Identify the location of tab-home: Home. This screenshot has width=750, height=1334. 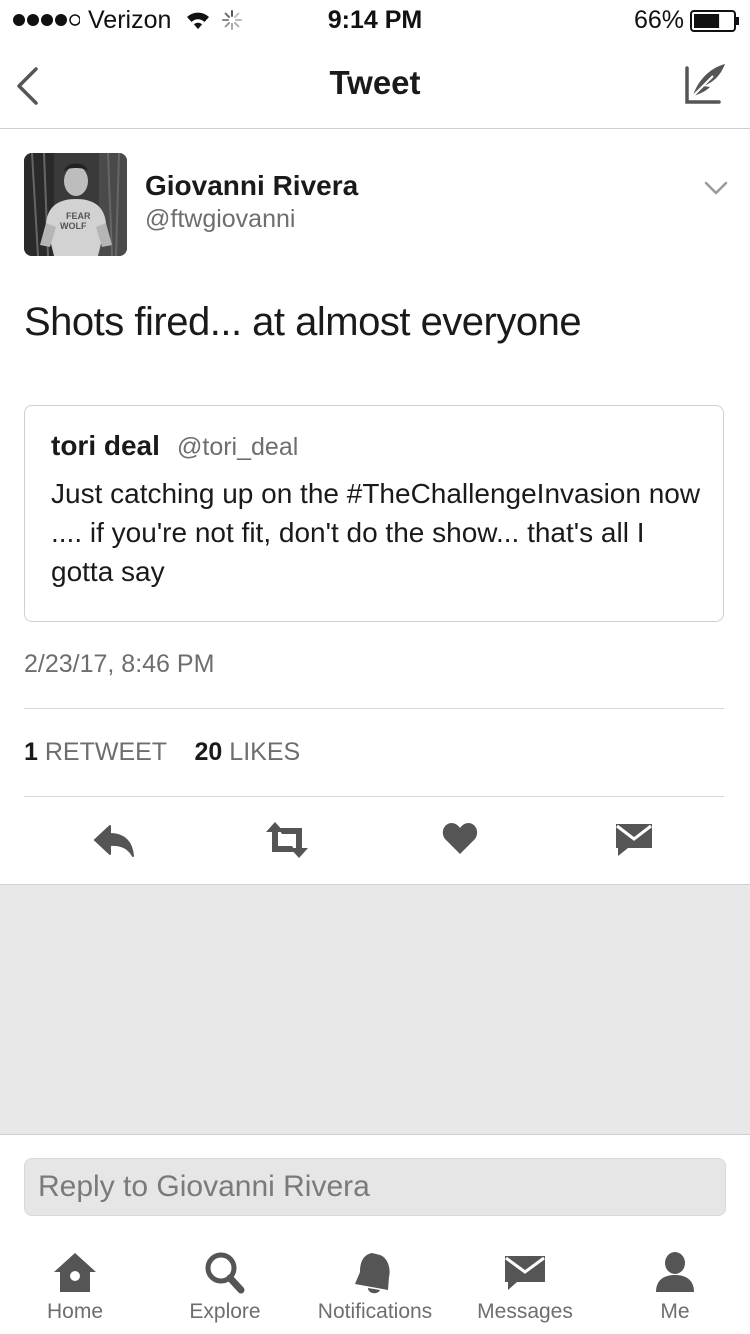
(75, 1292).